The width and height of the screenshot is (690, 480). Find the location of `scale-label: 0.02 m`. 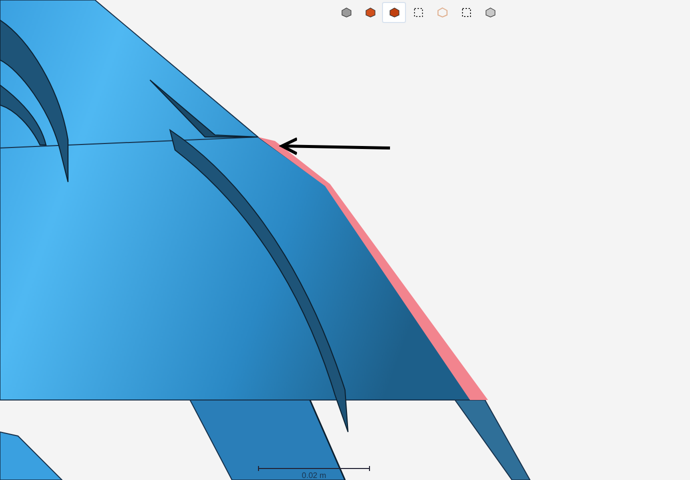

scale-label: 0.02 m is located at coordinates (314, 475).